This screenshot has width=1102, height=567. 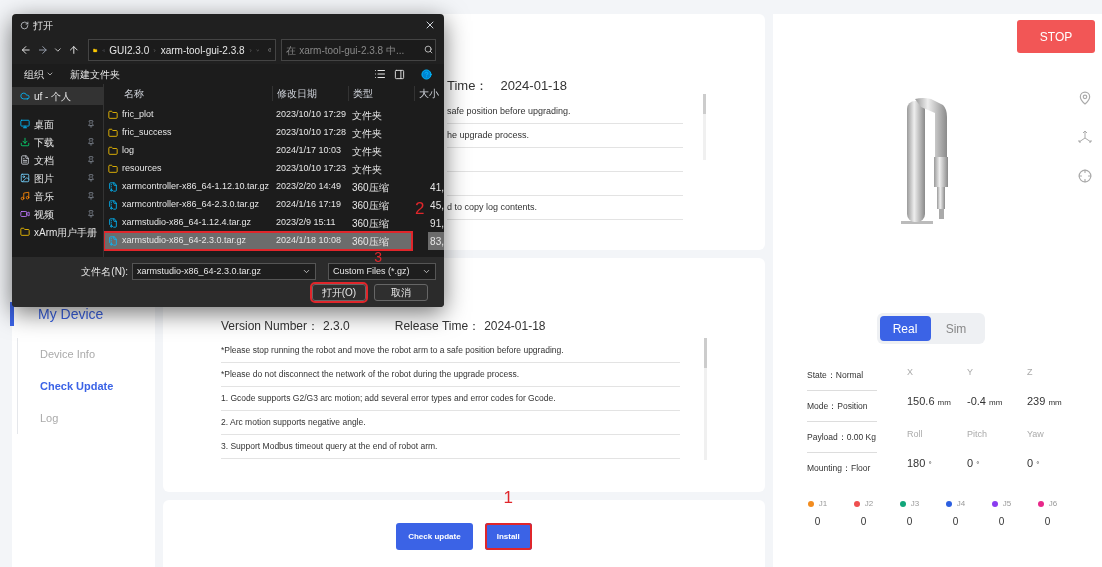 What do you see at coordinates (258, 115) in the screenshot?
I see `file-row: fric_plot 2023/10/10 17:29 文件夹` at bounding box center [258, 115].